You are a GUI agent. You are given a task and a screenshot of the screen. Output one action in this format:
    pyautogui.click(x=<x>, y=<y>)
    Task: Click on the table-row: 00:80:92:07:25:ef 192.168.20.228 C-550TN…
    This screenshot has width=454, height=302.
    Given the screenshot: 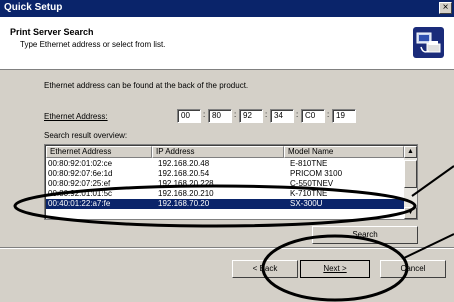 What is the action you would take?
    pyautogui.click(x=225, y=184)
    